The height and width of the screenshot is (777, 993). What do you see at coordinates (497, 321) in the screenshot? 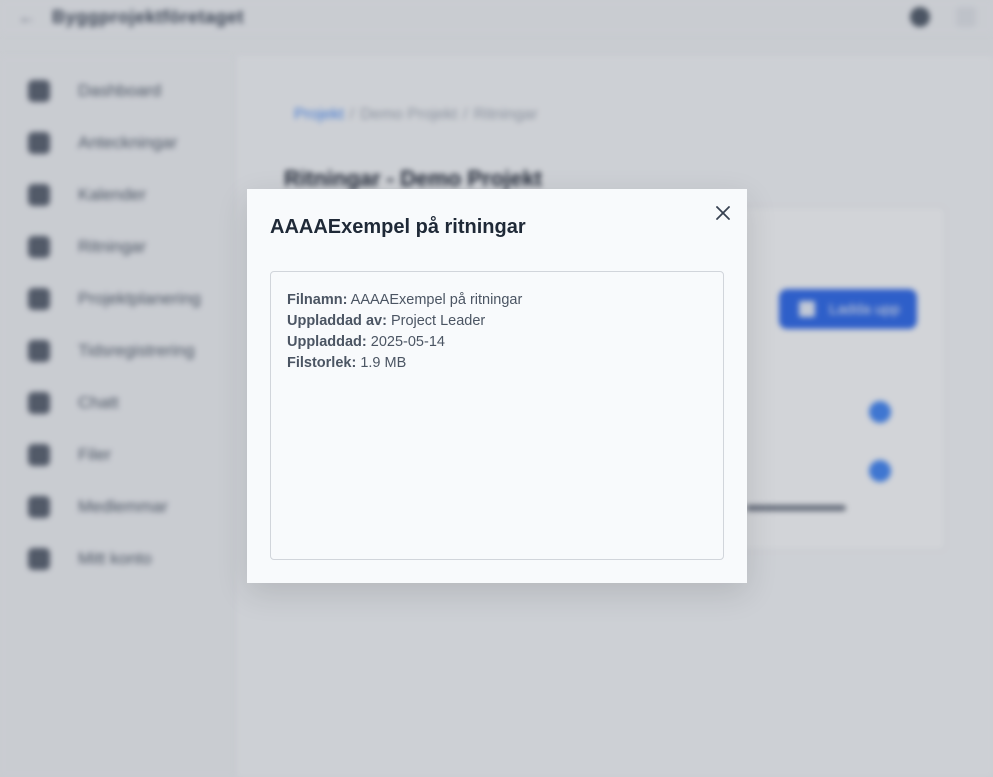
I see `metadata-row-uploaded-by: Uppladdad av: Project Leader` at bounding box center [497, 321].